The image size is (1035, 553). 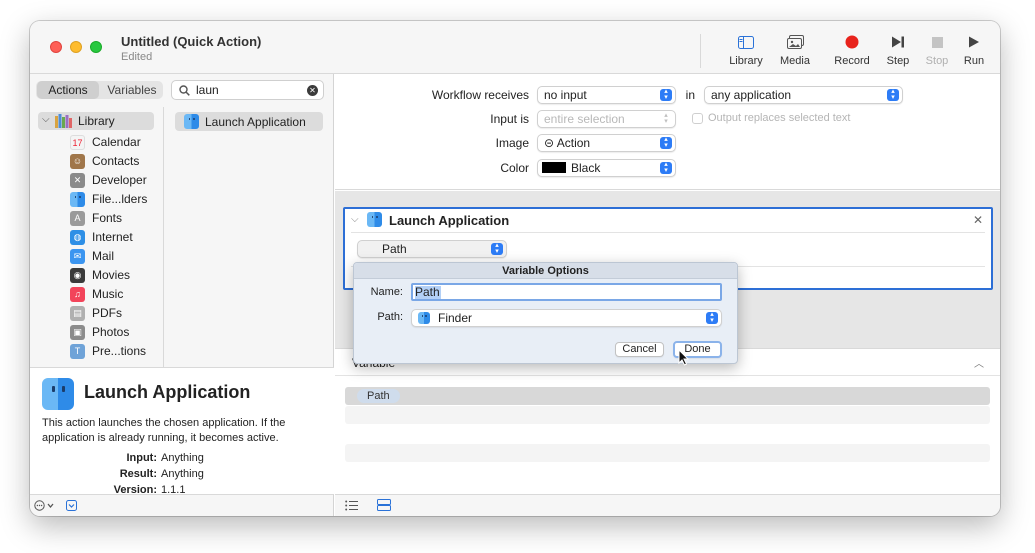 I want to click on sidebar-item-label: Mail, so click(x=103, y=256).